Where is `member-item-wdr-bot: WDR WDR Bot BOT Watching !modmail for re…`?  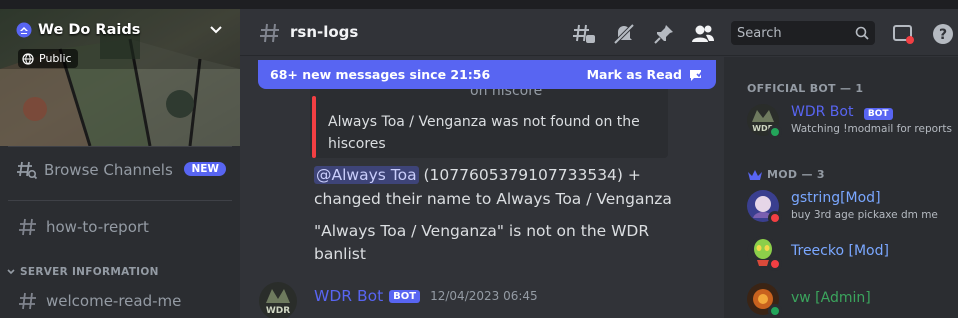 member-item-wdr-bot: WDR WDR Bot BOT Watching !modmail for re… is located at coordinates (852, 123).